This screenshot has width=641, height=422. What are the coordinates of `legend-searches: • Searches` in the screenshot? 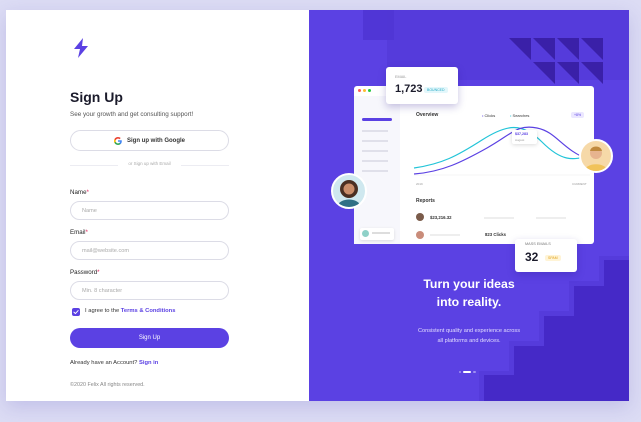 It's located at (520, 115).